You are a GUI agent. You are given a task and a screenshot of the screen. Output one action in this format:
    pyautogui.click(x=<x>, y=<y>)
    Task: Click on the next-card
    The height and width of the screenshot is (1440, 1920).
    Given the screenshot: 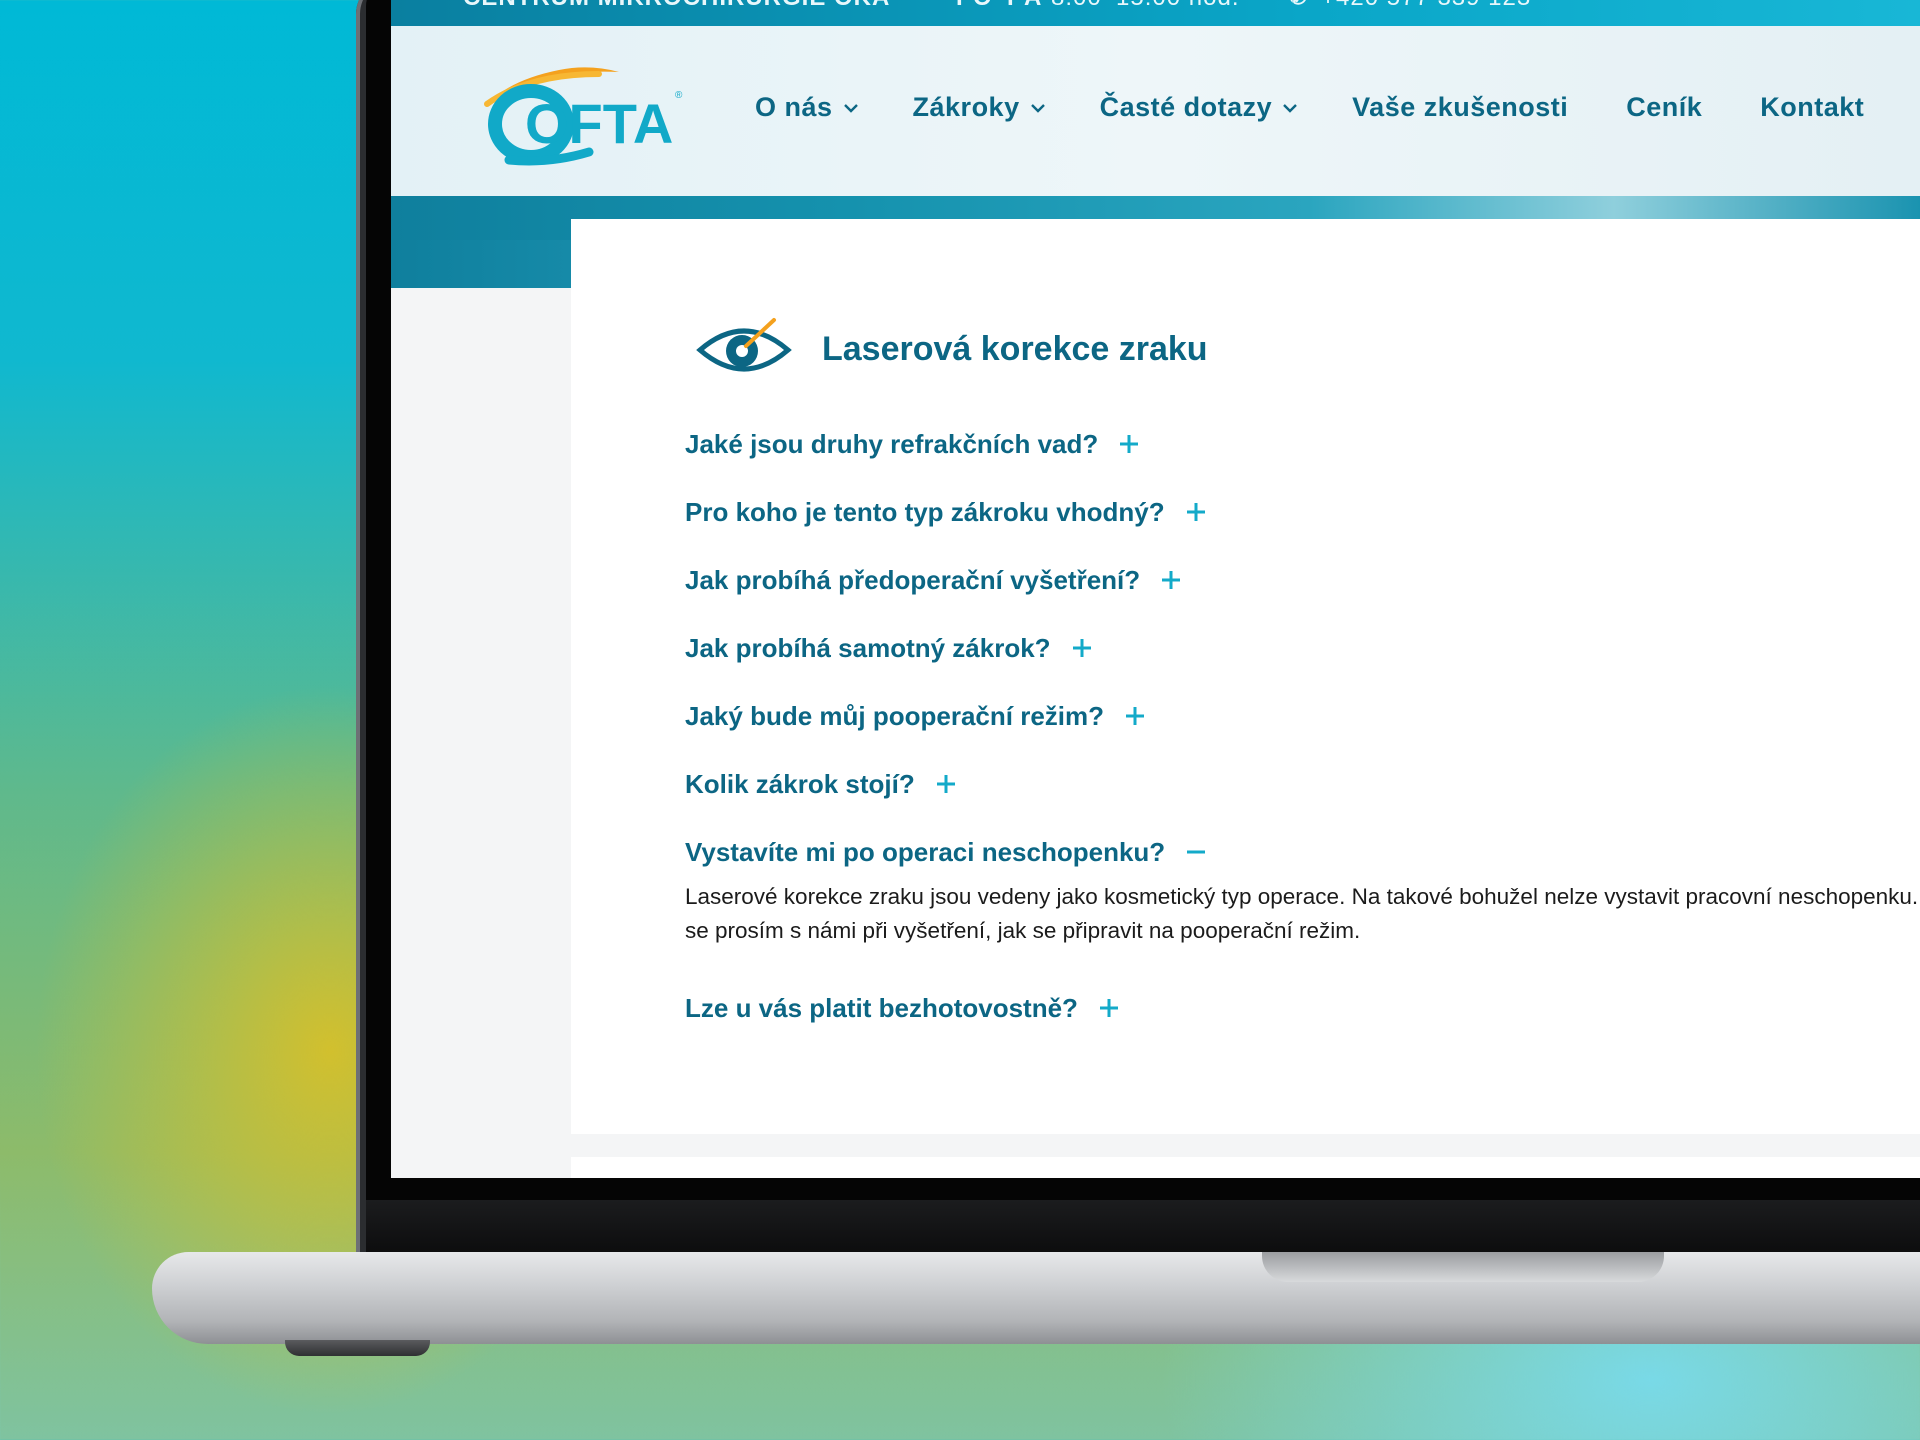 What is the action you would take?
    pyautogui.click(x=1245, y=1167)
    